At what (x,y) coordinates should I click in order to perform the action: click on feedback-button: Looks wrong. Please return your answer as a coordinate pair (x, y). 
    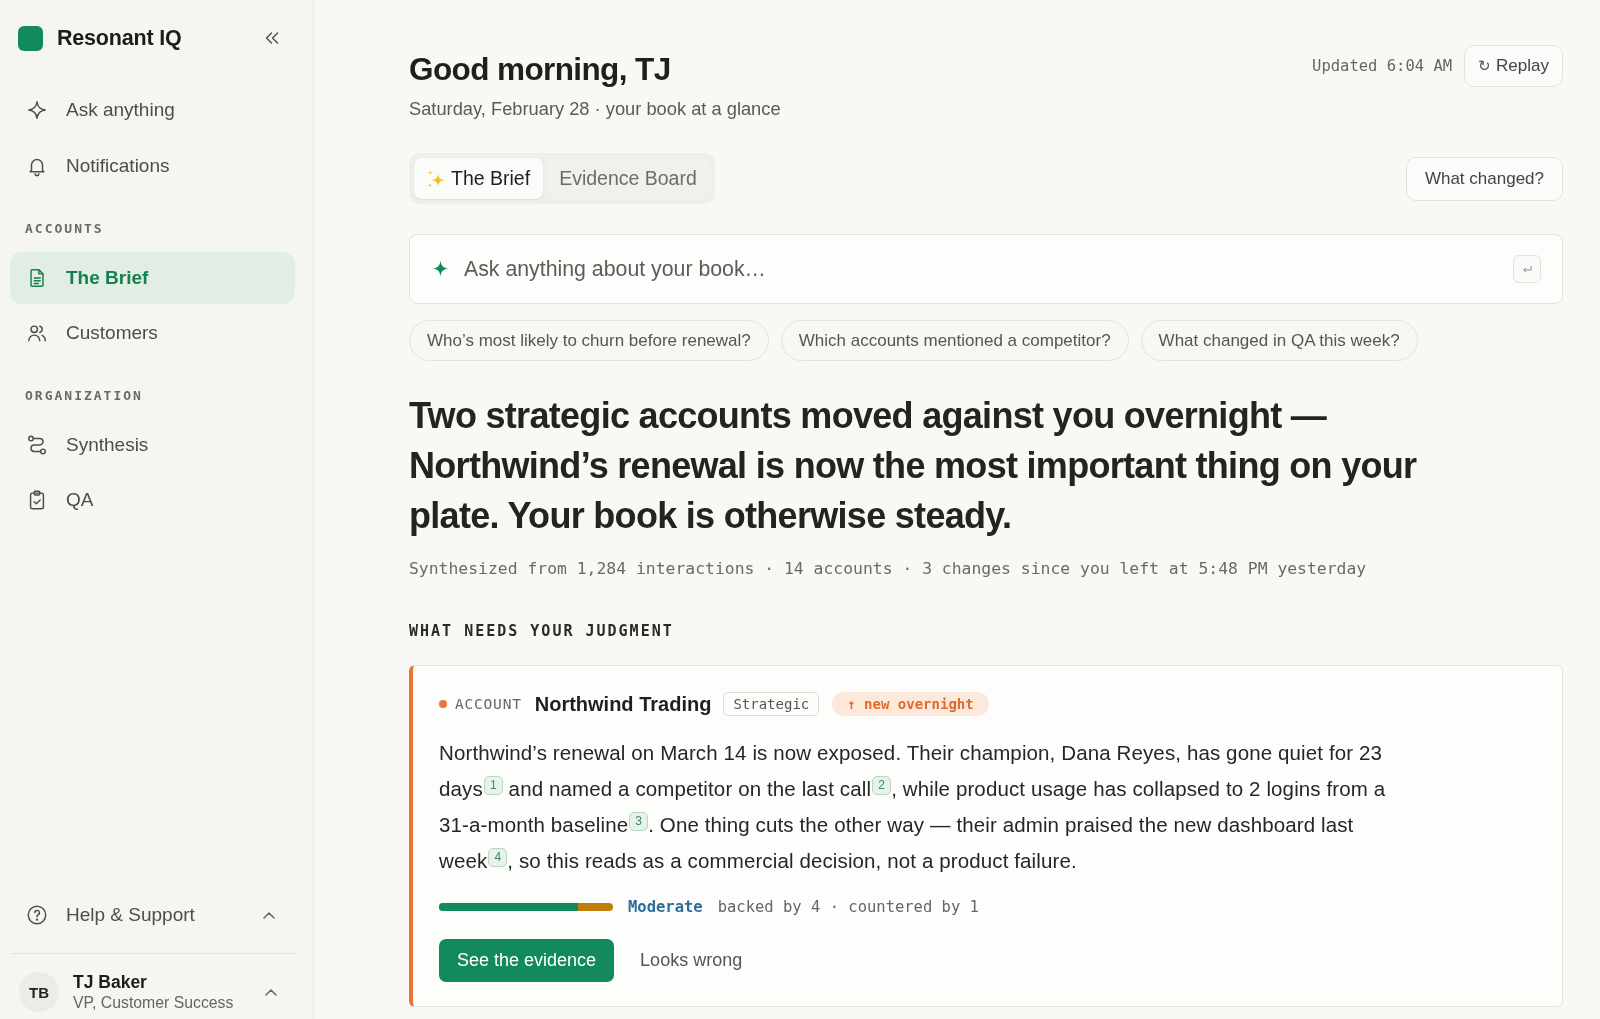
    Looking at the image, I should click on (691, 960).